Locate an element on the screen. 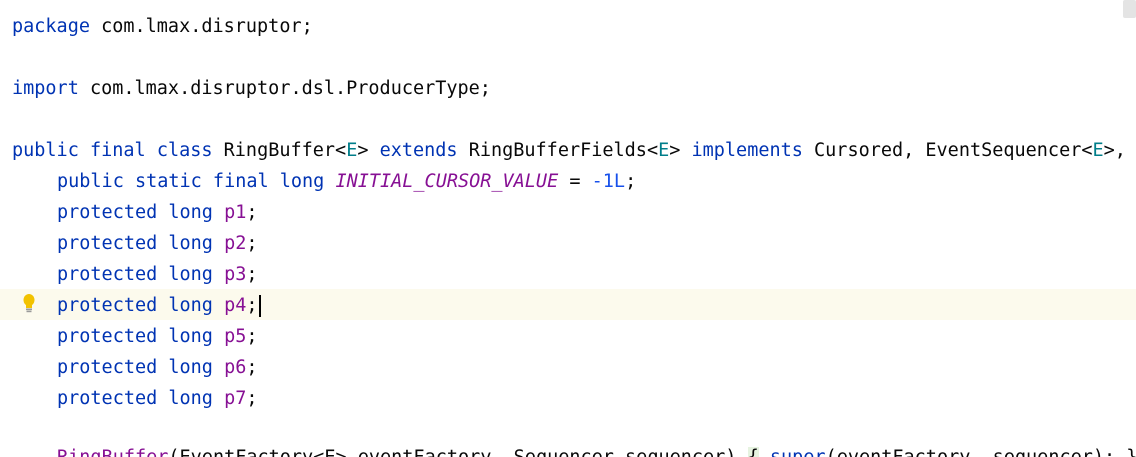 The image size is (1136, 457). type-param: E is located at coordinates (352, 150).